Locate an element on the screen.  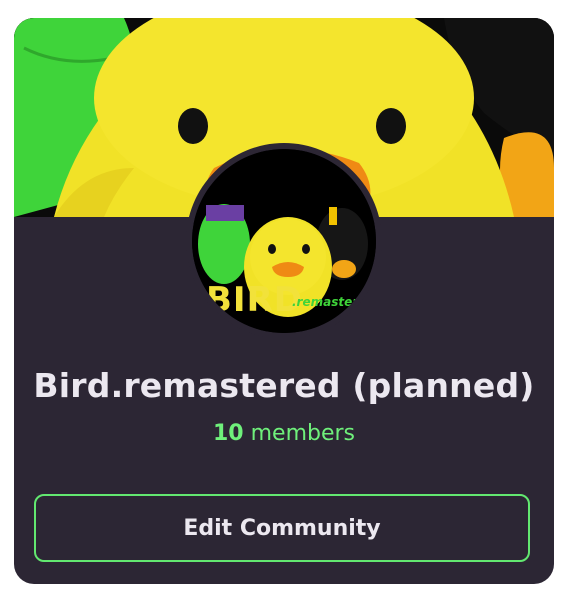
avatar-logo: BIRD is located at coordinates (254, 300).